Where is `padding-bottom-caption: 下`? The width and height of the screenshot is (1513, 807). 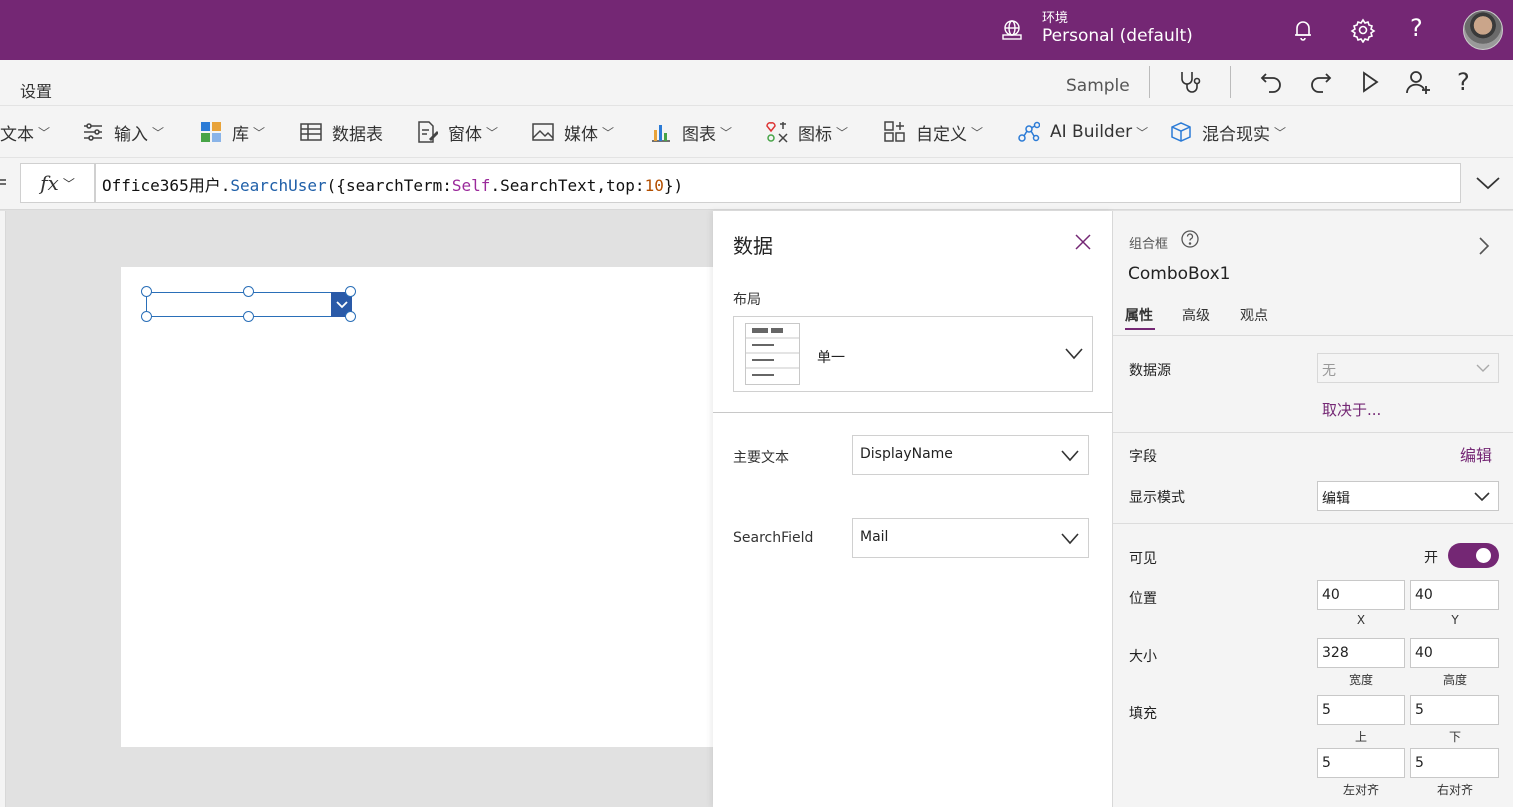
padding-bottom-caption: 下 is located at coordinates (1454, 737).